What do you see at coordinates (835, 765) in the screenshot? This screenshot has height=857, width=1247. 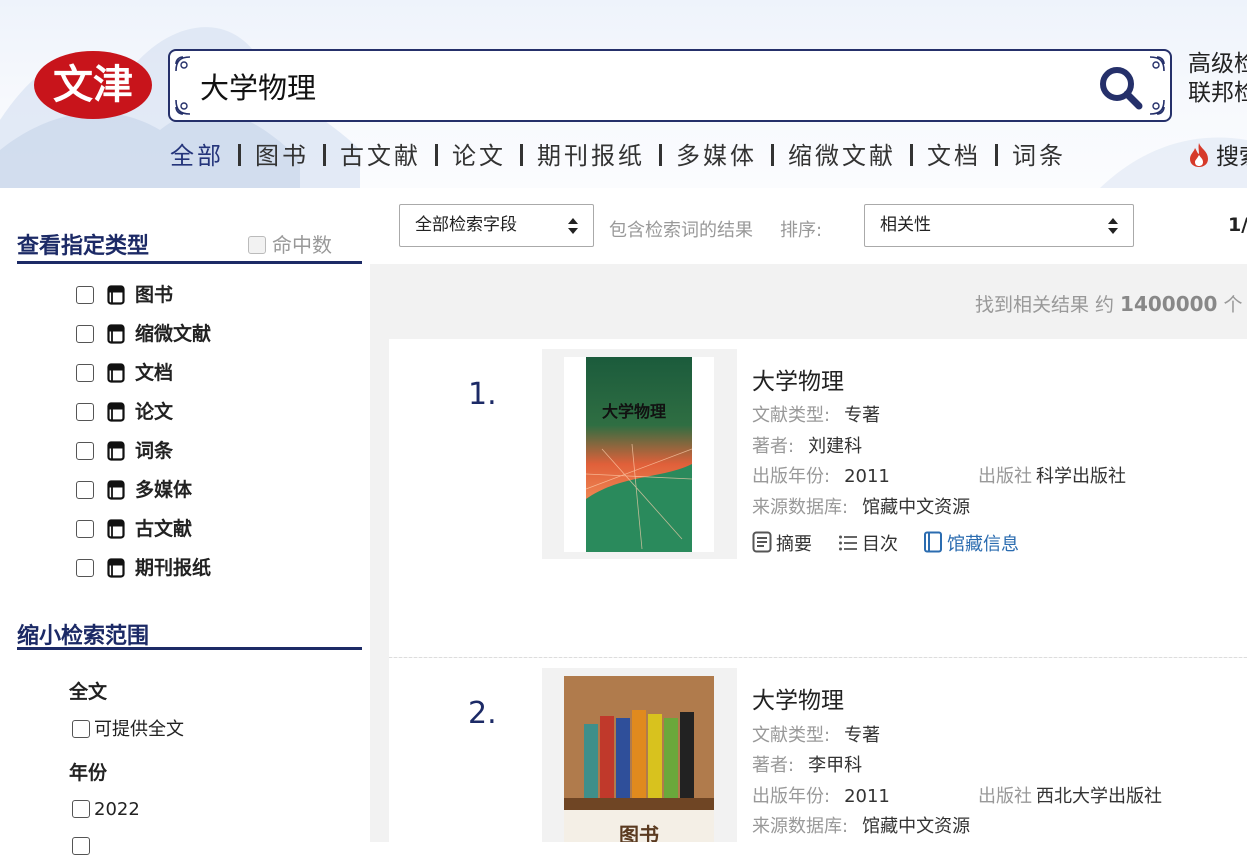 I see `meta-value: 李甲科` at bounding box center [835, 765].